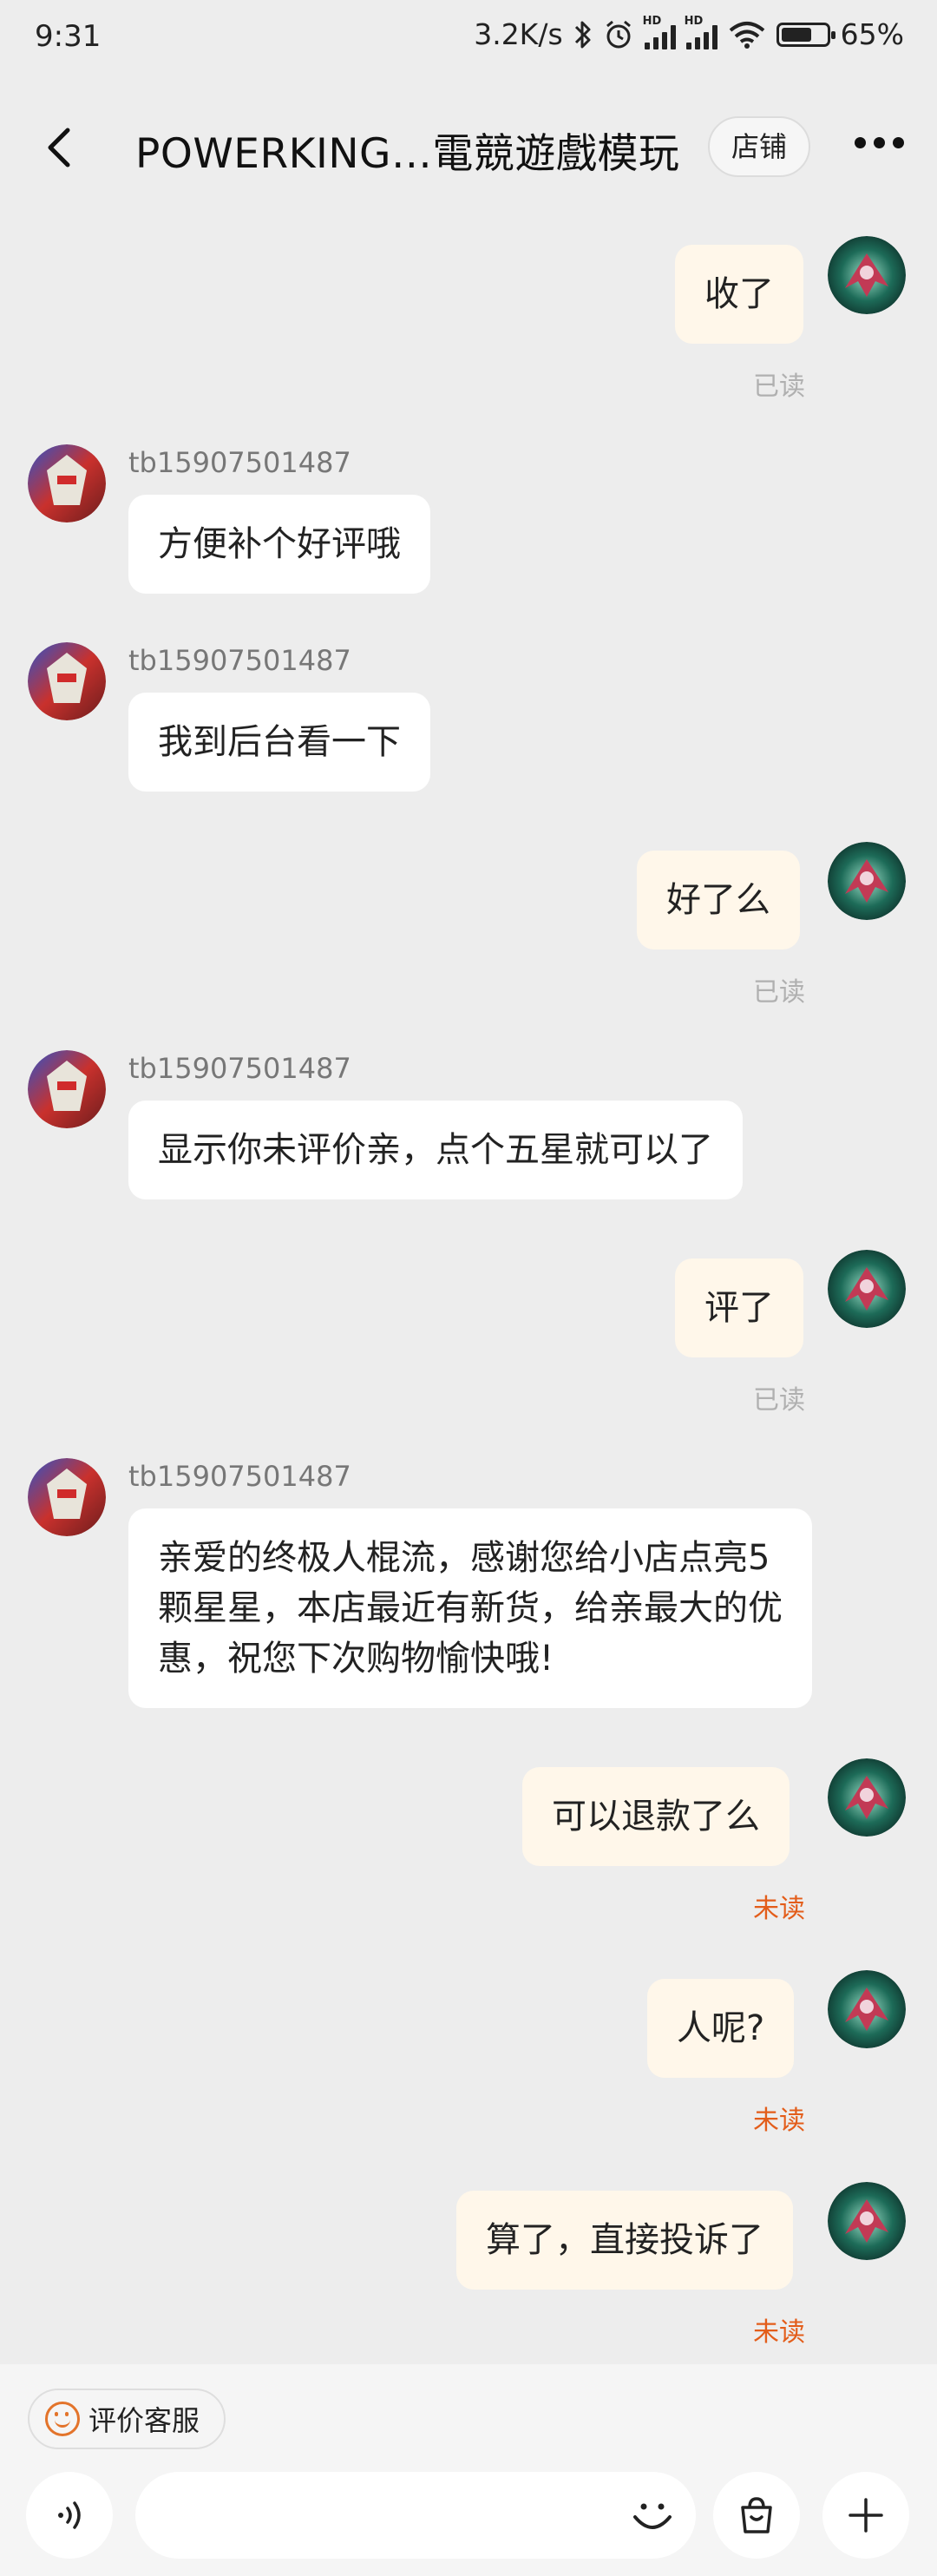  Describe the element at coordinates (872, 34) in the screenshot. I see `battery-percent: 65%` at that location.